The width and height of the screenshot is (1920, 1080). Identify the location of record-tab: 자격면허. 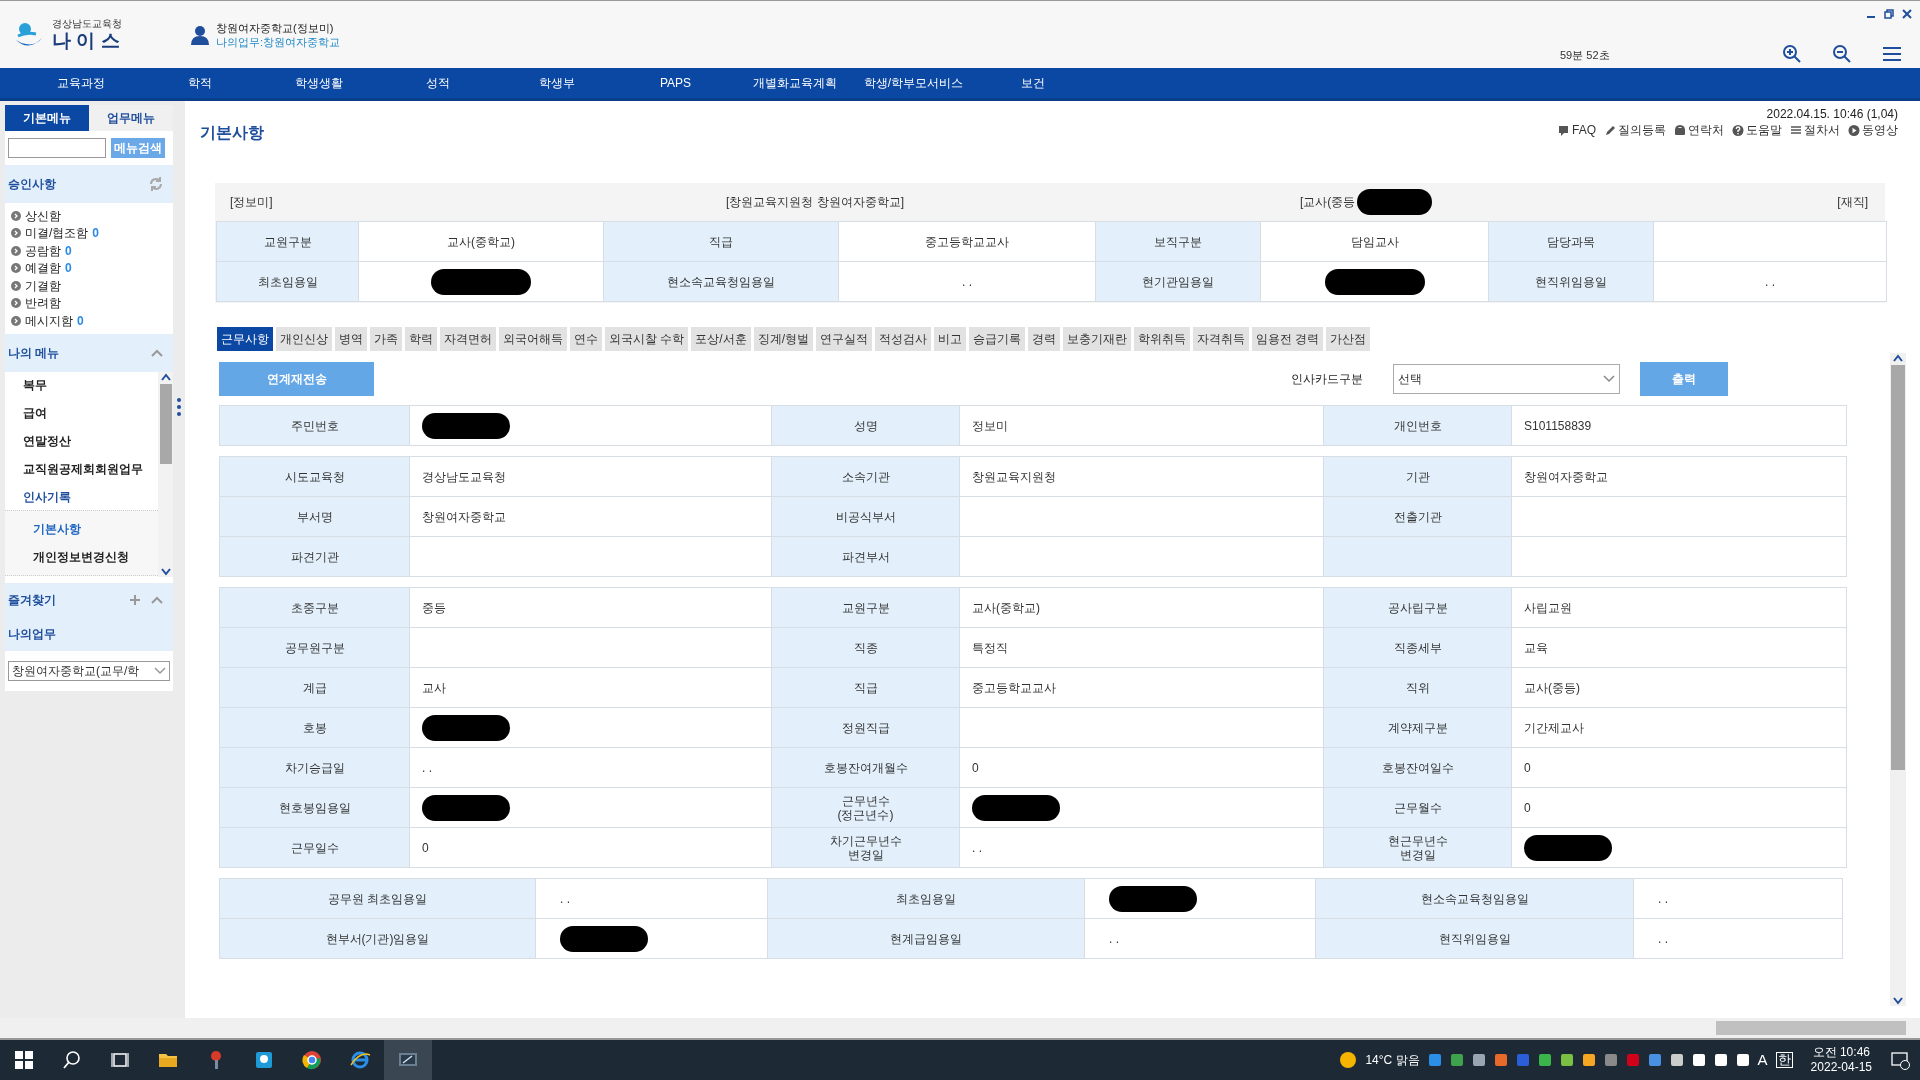
(468, 339).